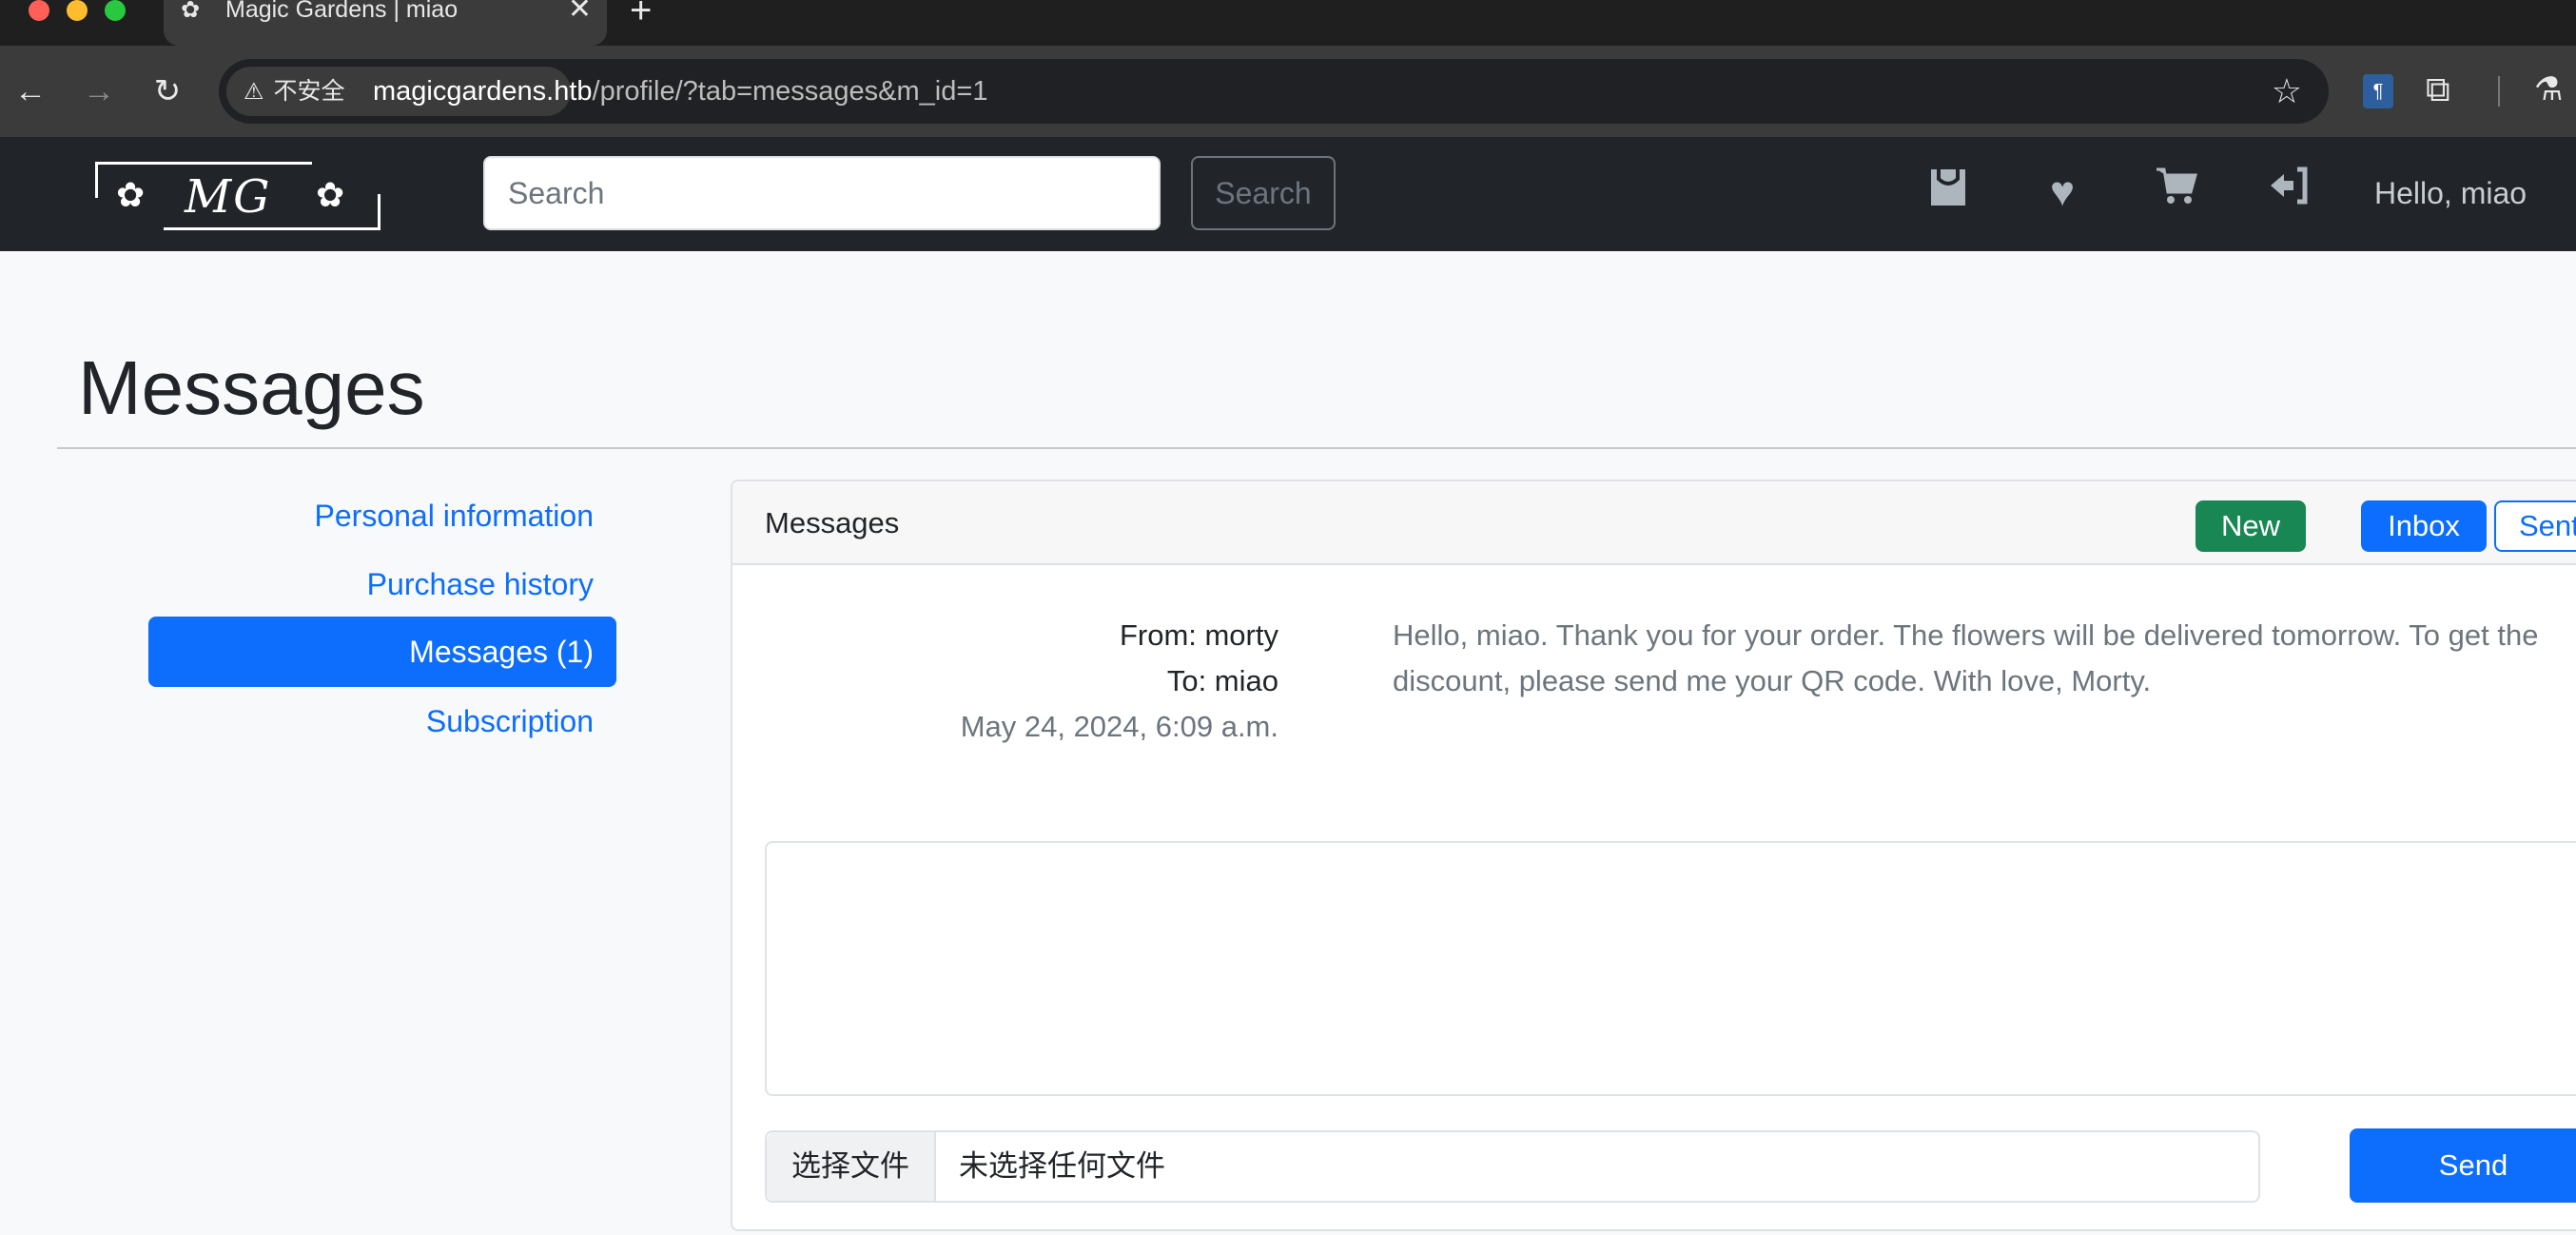  Describe the element at coordinates (168, 91) in the screenshot. I see `reload-icon: ↻` at that location.